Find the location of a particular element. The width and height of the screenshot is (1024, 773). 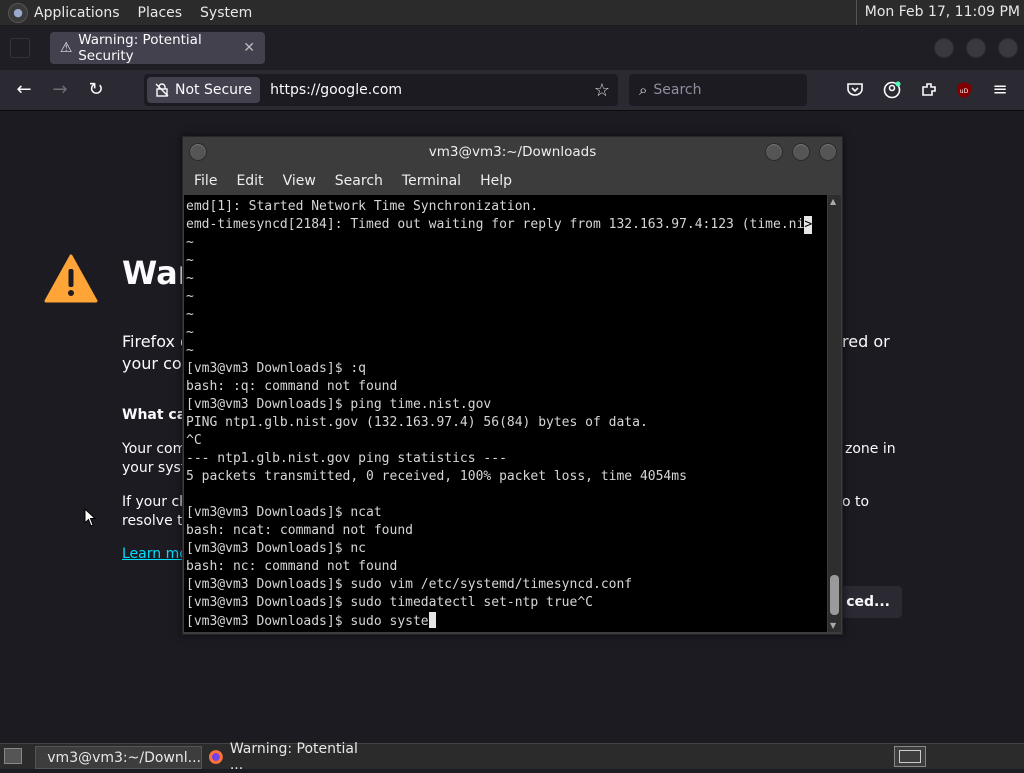

reload-icon: ↻ is located at coordinates (96, 90).